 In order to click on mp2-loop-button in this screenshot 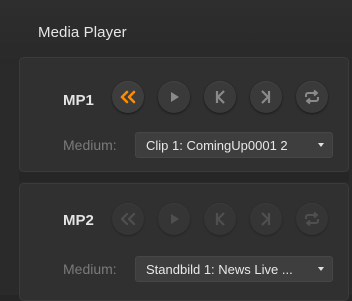, I will do `click(312, 219)`.